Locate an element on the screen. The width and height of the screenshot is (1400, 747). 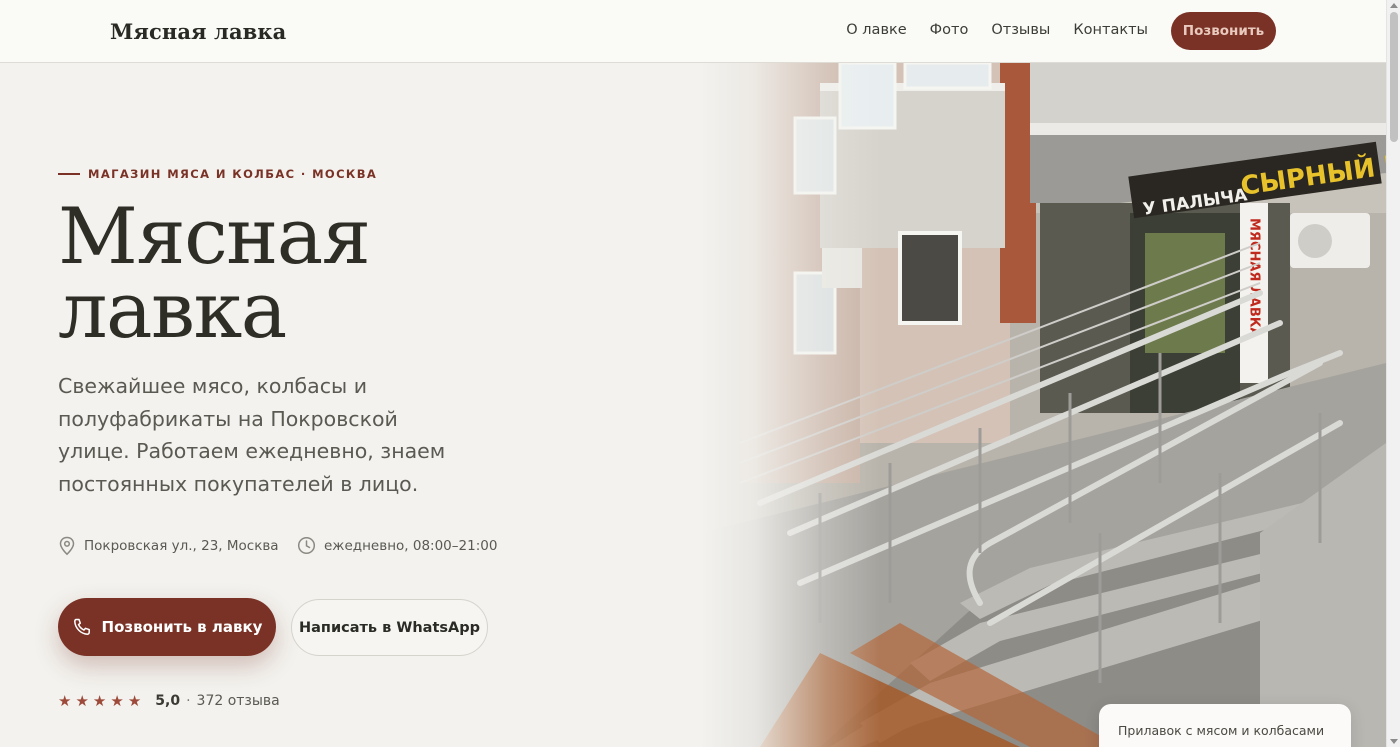
nav-link-about: О лавке is located at coordinates (876, 30).